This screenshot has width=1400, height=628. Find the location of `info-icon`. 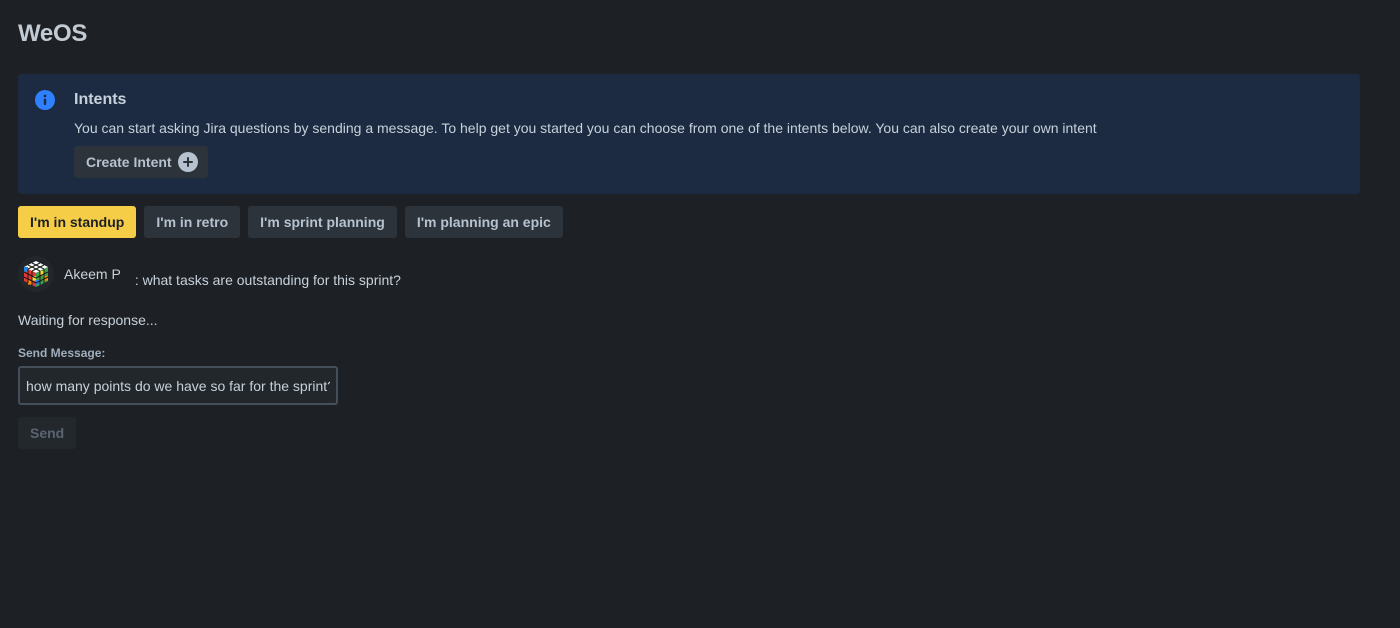

info-icon is located at coordinates (45, 100).